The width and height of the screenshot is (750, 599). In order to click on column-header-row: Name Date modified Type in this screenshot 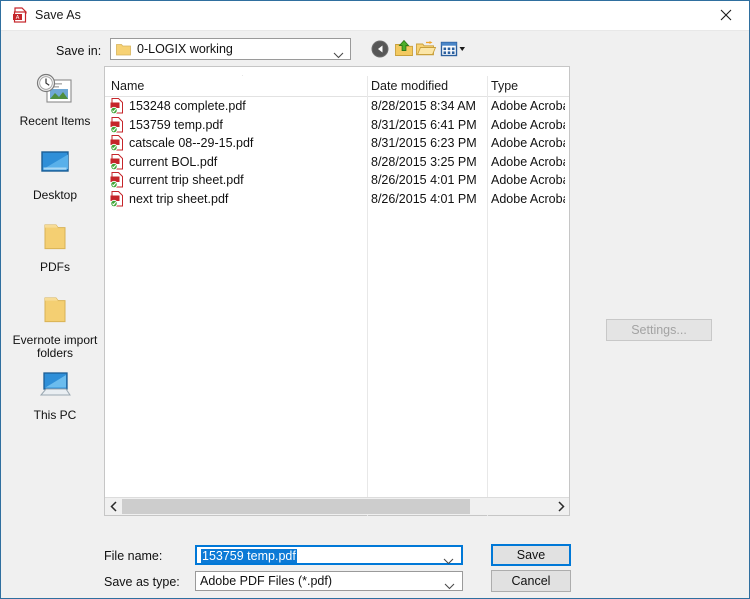, I will do `click(337, 86)`.